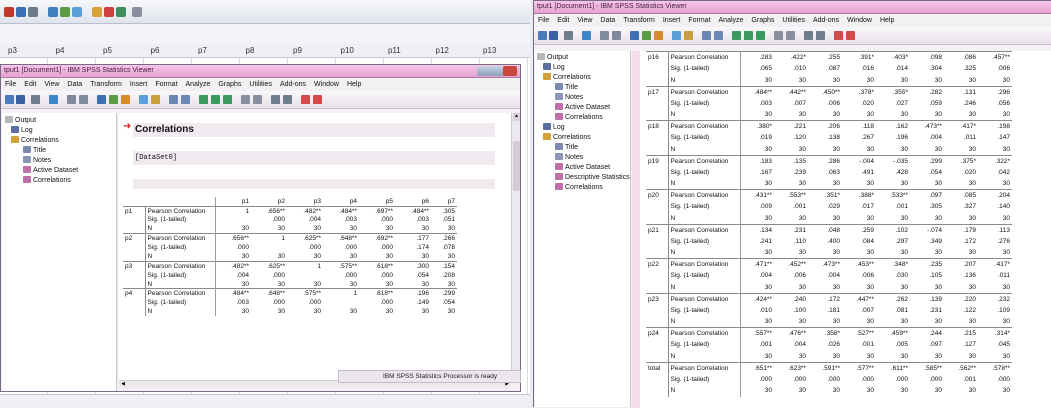 The width and height of the screenshot is (1051, 408). What do you see at coordinates (394, 50) in the screenshot?
I see `column-header-p11: p11` at bounding box center [394, 50].